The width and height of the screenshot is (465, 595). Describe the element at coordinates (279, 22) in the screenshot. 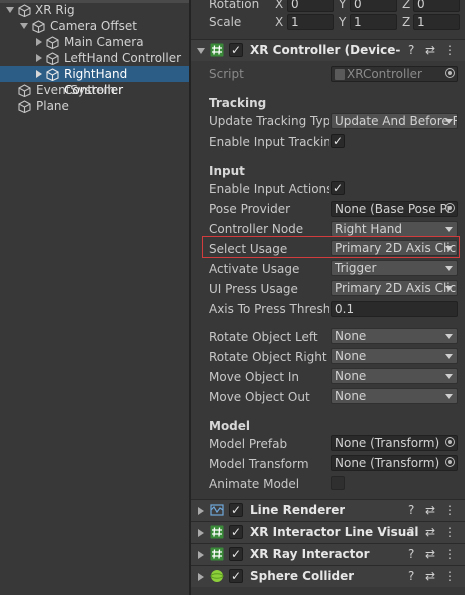

I see `scale-x-label: X` at that location.